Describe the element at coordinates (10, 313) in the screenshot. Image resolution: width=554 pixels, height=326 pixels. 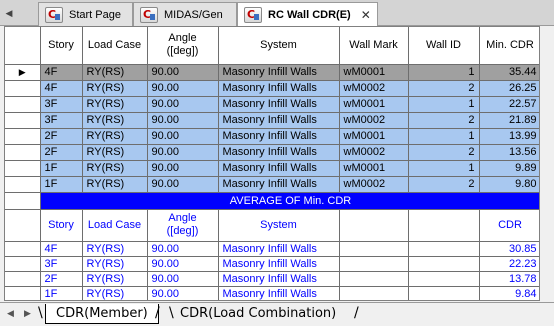
I see `sheet-prev-icon: ◀` at that location.